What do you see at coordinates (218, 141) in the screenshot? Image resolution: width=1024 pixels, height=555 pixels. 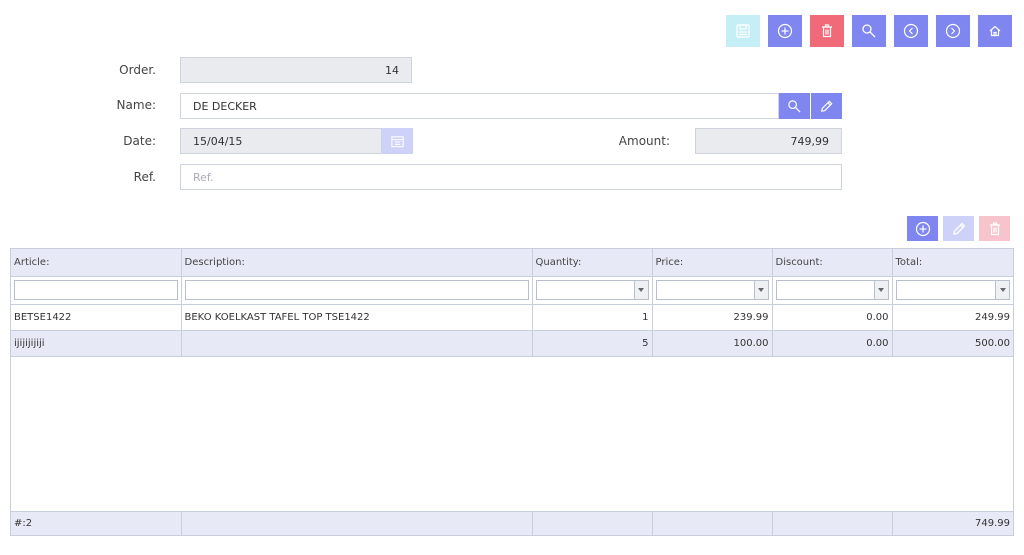 I see `date-value: 15/04/15` at bounding box center [218, 141].